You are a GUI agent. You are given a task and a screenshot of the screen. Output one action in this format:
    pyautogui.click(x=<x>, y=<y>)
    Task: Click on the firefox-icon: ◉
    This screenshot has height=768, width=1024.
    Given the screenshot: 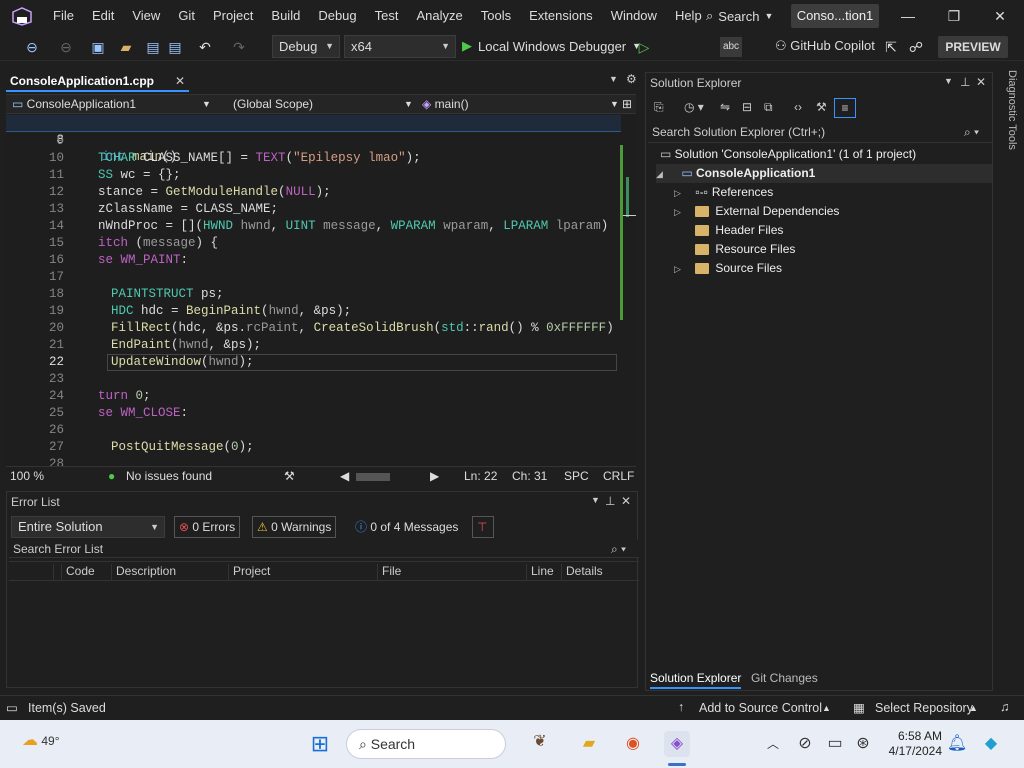 What is the action you would take?
    pyautogui.click(x=633, y=744)
    